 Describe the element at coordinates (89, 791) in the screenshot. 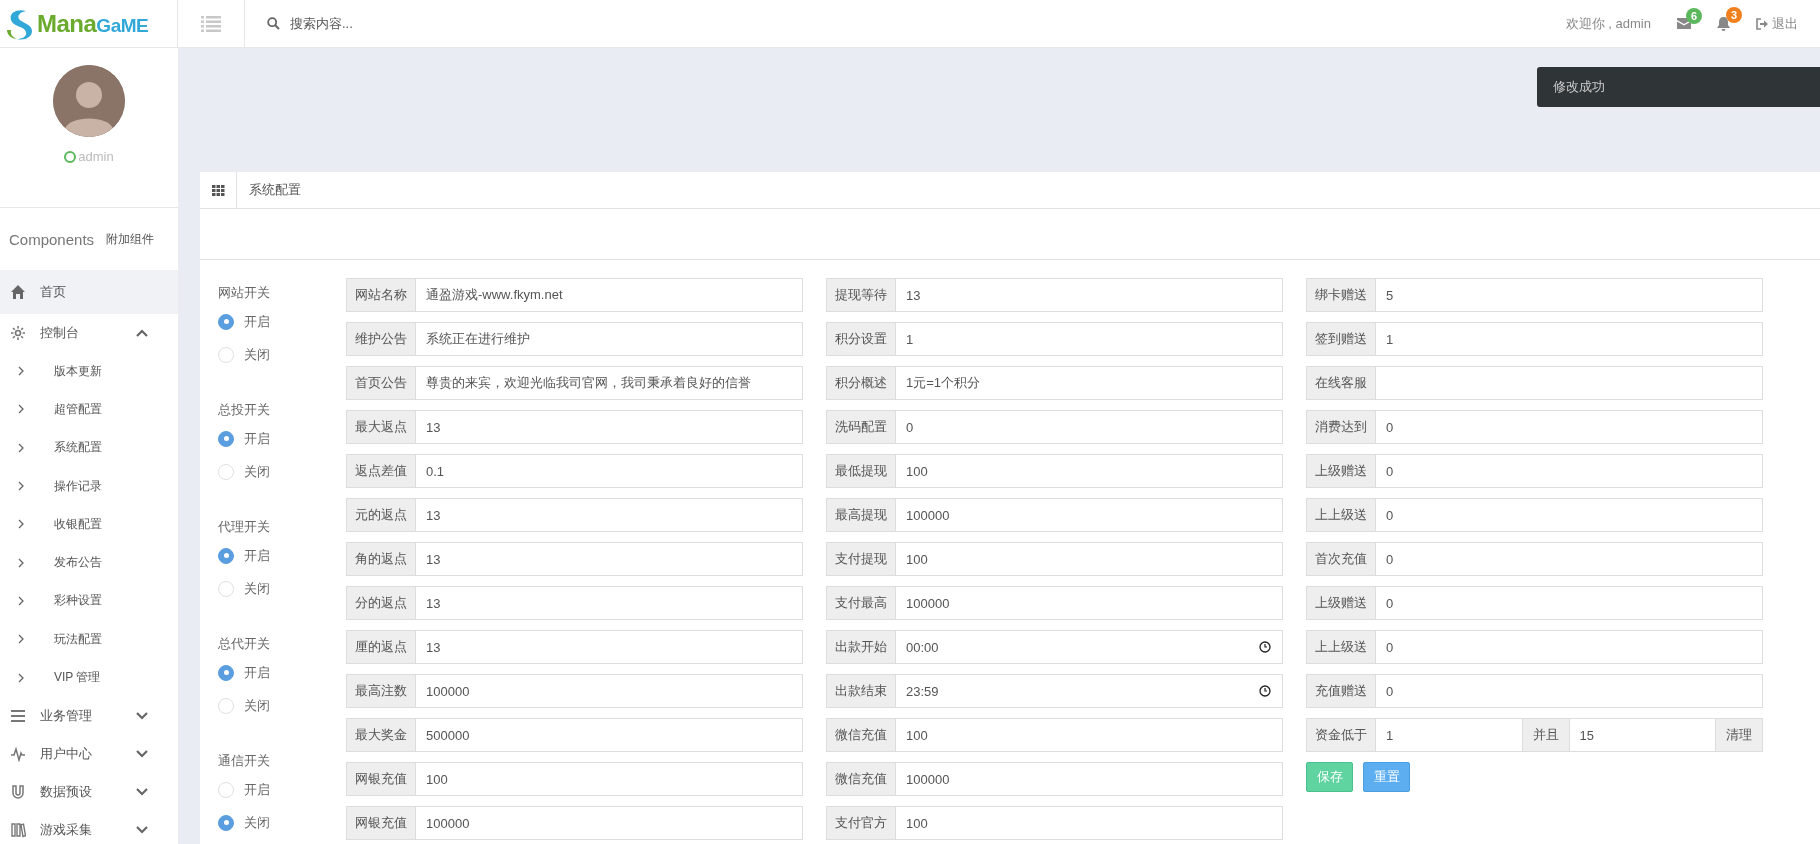

I see `menu-item: 数据预设` at that location.